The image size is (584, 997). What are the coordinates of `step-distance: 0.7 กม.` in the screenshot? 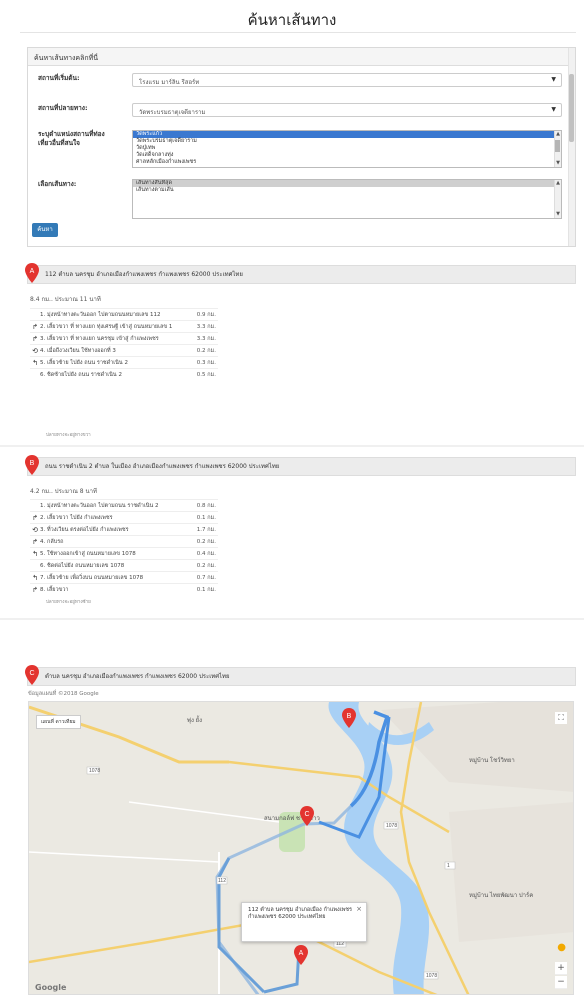 It's located at (204, 577).